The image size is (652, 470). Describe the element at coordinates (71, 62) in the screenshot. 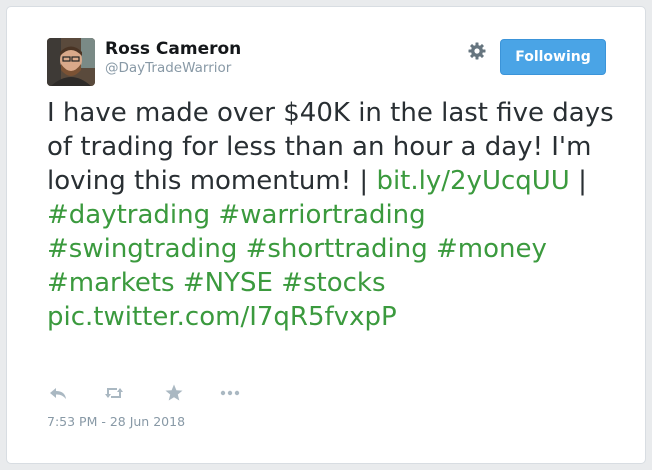

I see `avatar` at that location.